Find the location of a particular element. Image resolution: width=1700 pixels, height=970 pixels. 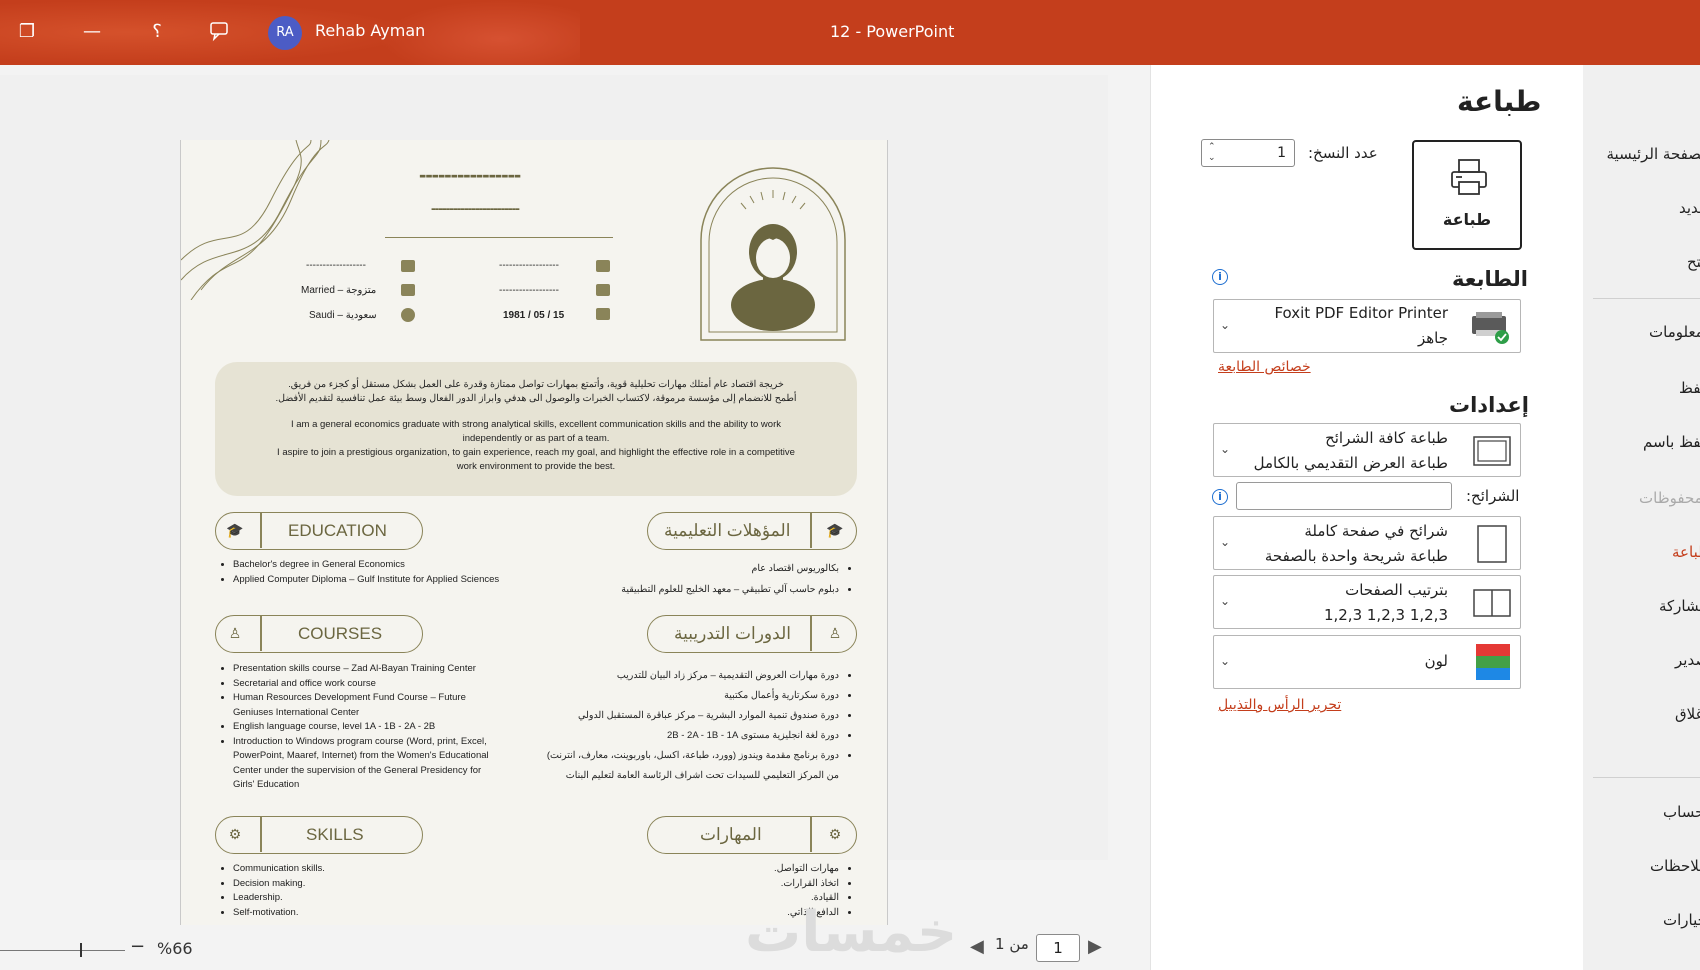

globe-icon is located at coordinates (408, 315).